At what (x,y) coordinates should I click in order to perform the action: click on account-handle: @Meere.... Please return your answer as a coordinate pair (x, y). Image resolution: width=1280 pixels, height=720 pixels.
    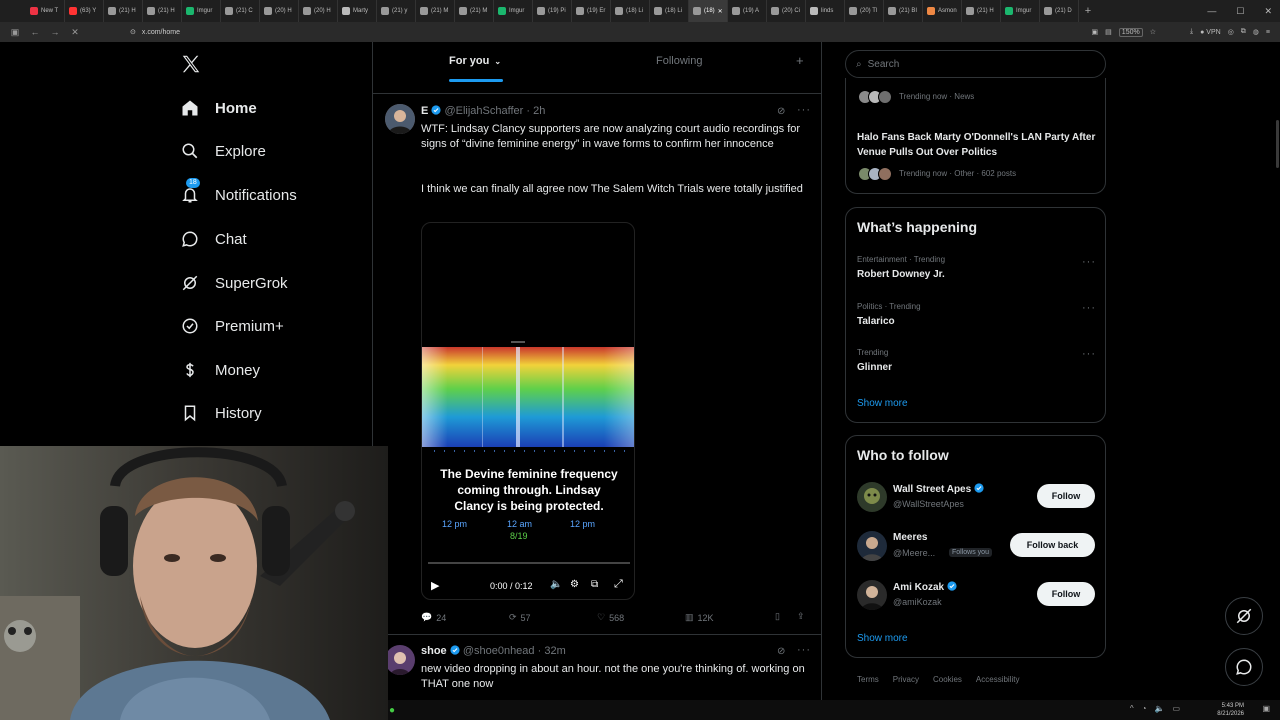
    Looking at the image, I should click on (914, 553).